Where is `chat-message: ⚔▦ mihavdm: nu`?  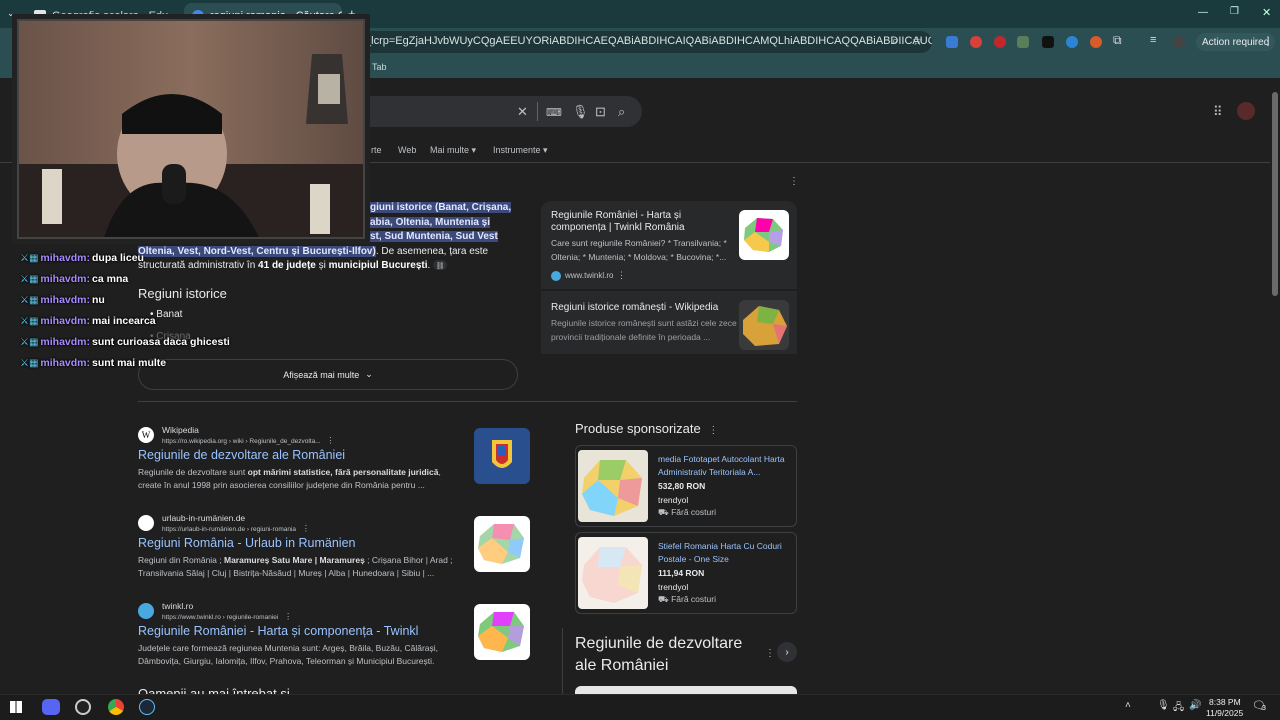
chat-message: ⚔▦ mihavdm: nu is located at coordinates (62, 300).